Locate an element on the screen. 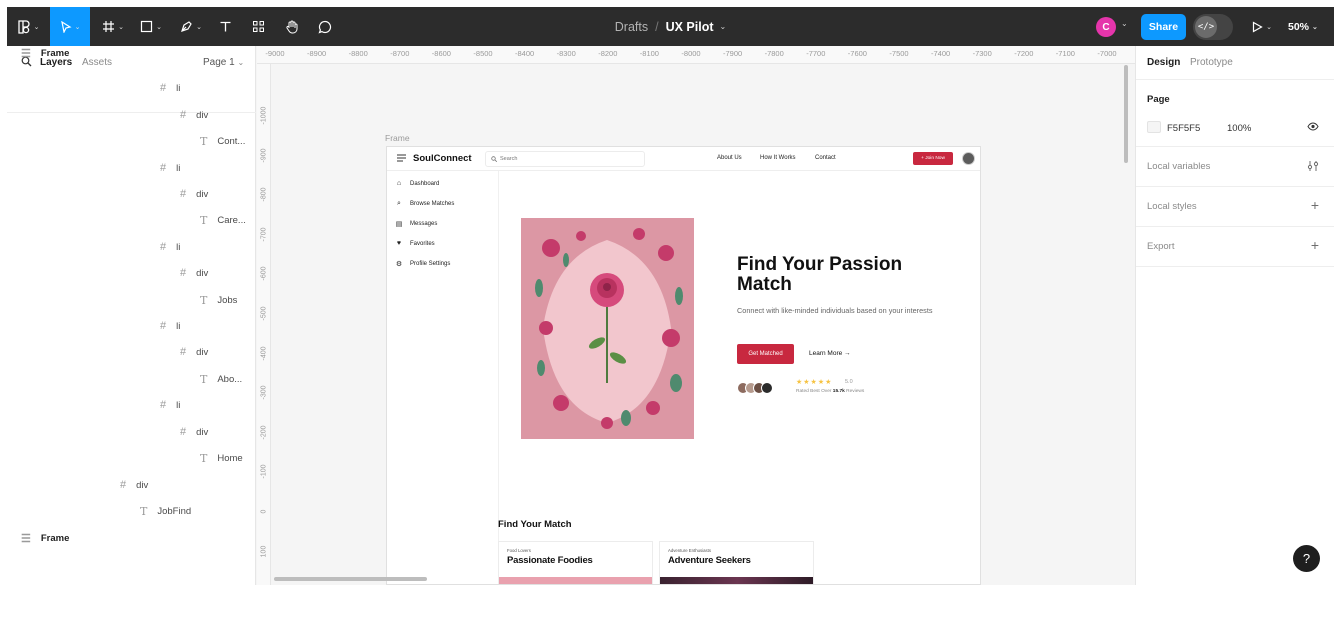 Image resolution: width=1341 pixels, height=617 pixels. share-button: Share is located at coordinates (1163, 27).